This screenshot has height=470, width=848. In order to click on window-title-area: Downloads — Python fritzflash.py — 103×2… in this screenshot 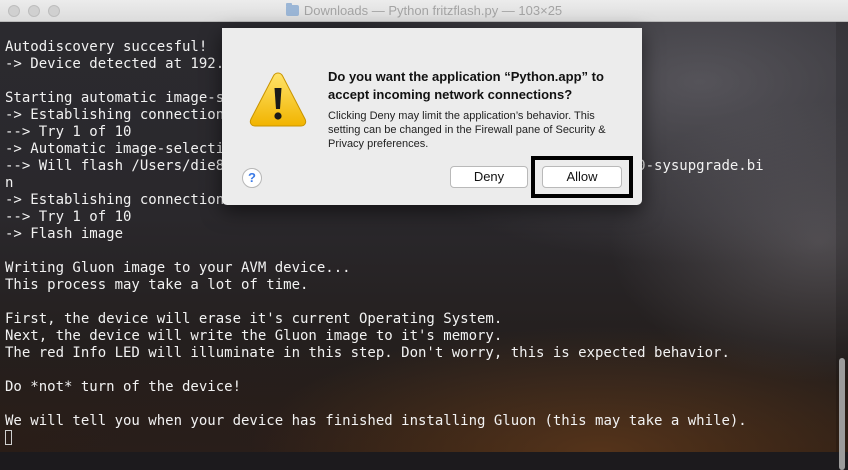, I will do `click(424, 10)`.